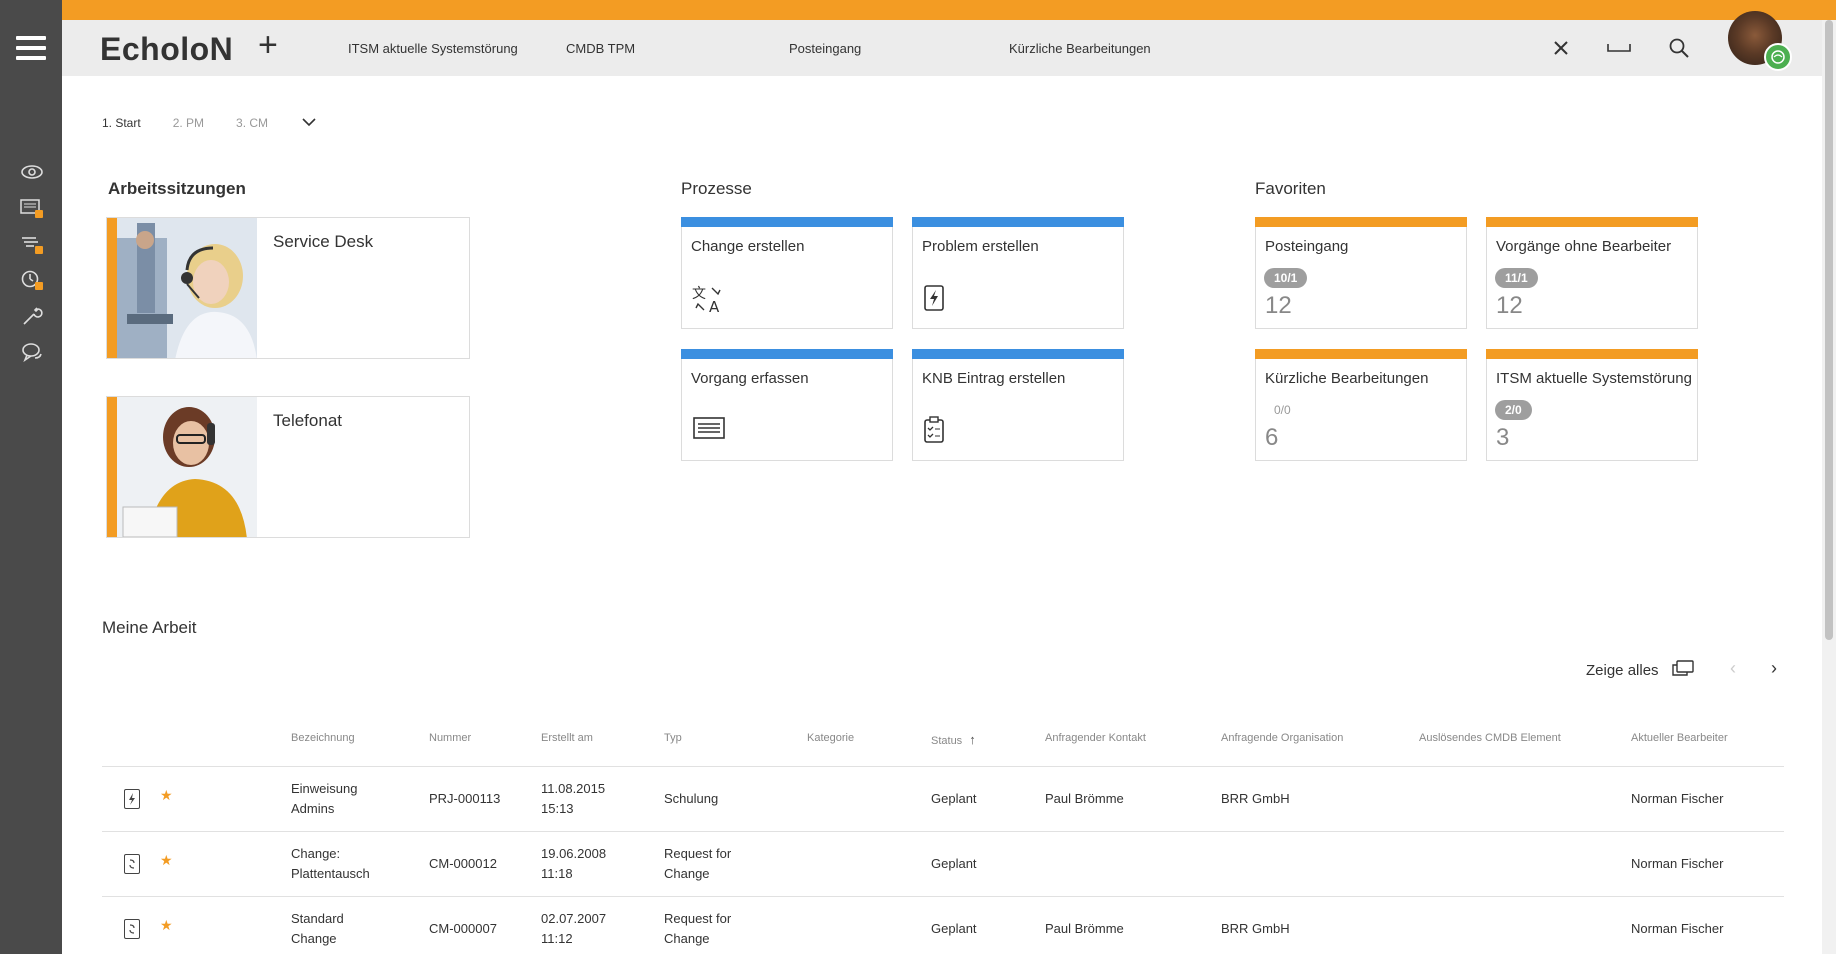  Describe the element at coordinates (149, 627) in the screenshot. I see `my-work-heading: Meine Arbeit` at that location.